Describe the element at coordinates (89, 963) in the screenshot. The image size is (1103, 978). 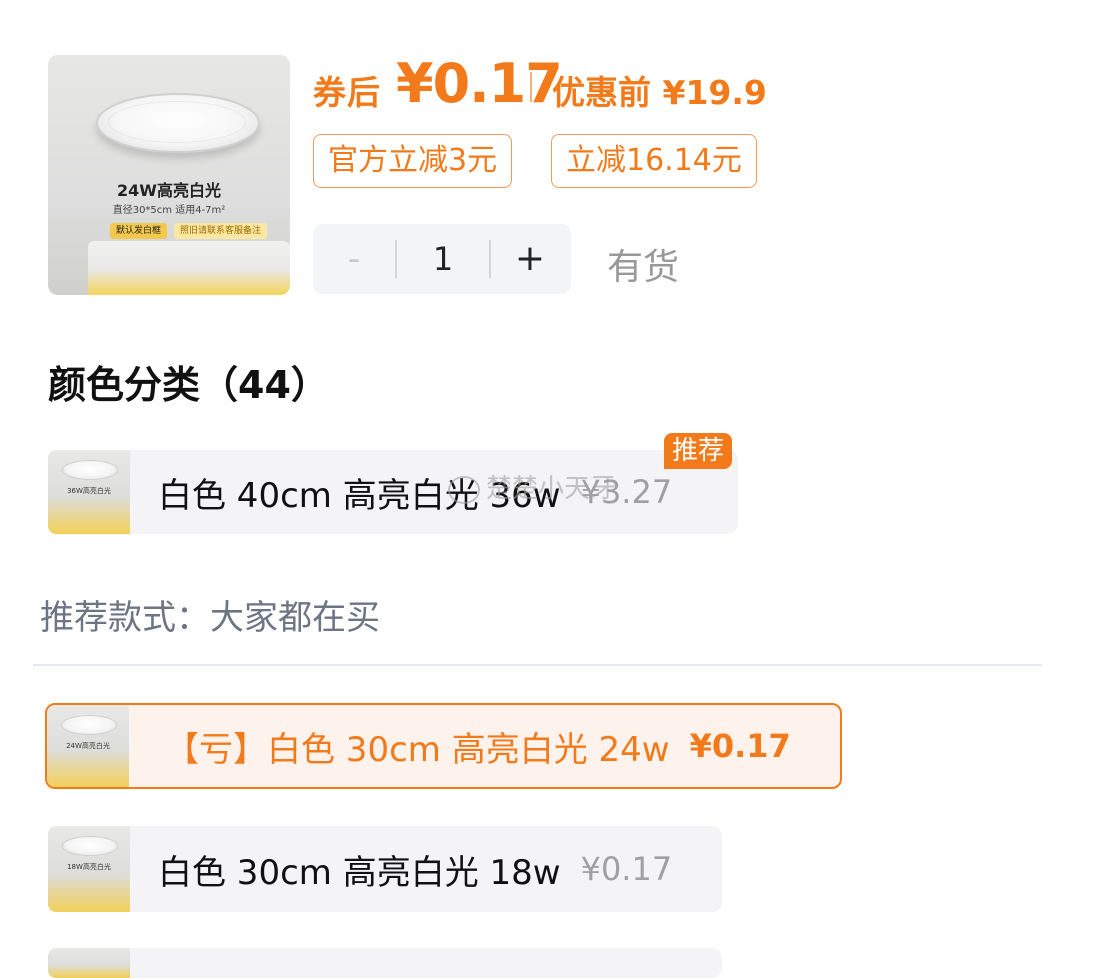
I see `variant-thumbnail` at that location.